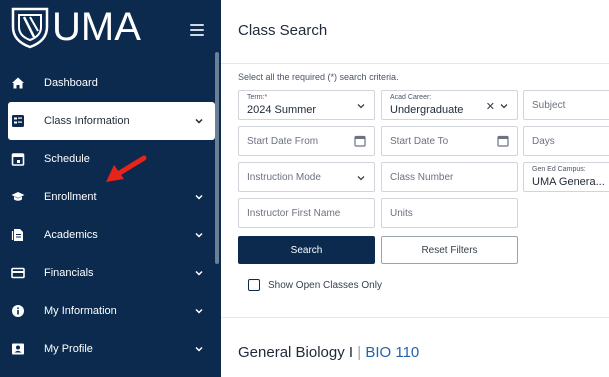 The width and height of the screenshot is (609, 377). I want to click on course-name: General Biology I, so click(296, 352).